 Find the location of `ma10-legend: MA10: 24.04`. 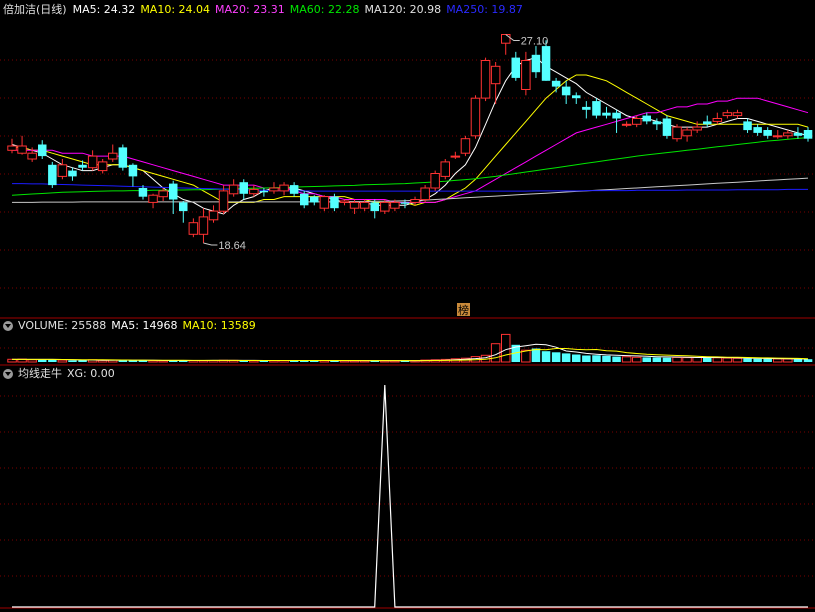

ma10-legend: MA10: 24.04 is located at coordinates (175, 9).